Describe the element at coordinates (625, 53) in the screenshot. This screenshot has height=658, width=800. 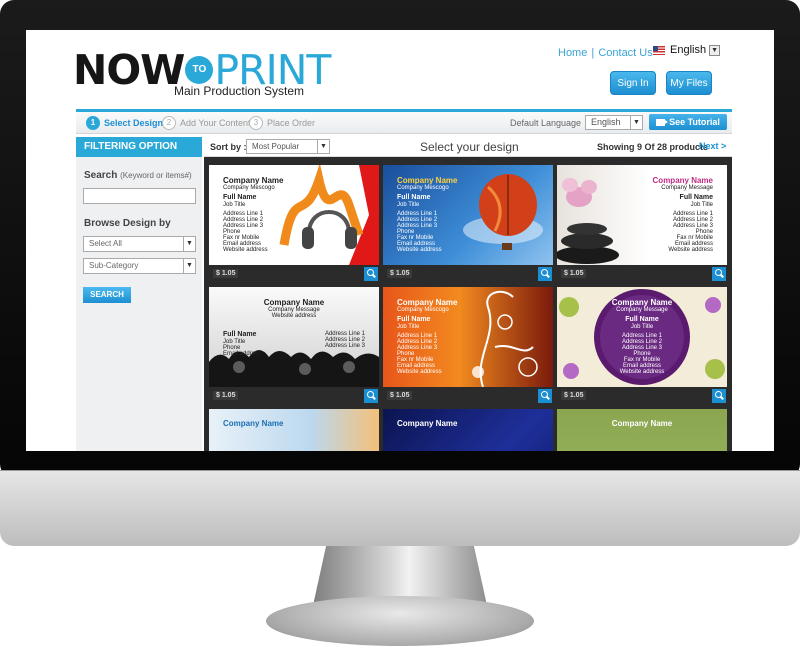
I see `contact-us-link: Contact Us` at that location.